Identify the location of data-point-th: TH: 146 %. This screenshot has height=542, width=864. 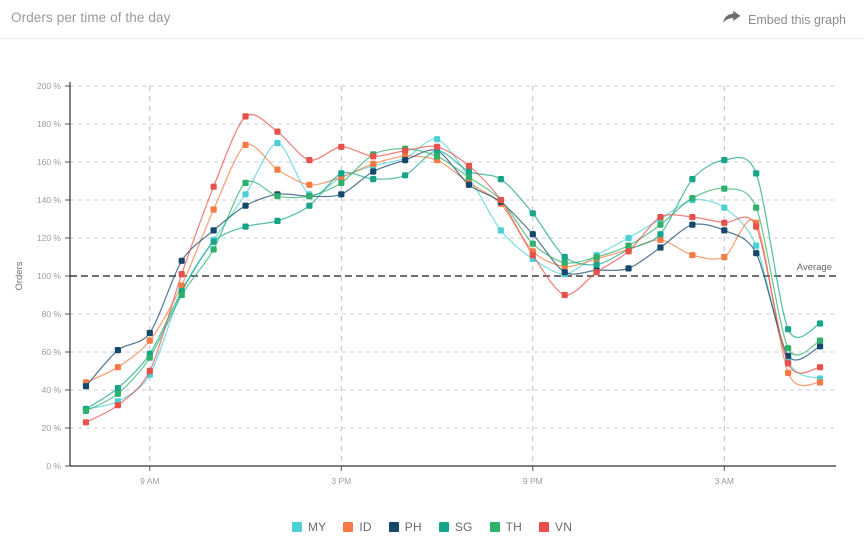
(724, 188).